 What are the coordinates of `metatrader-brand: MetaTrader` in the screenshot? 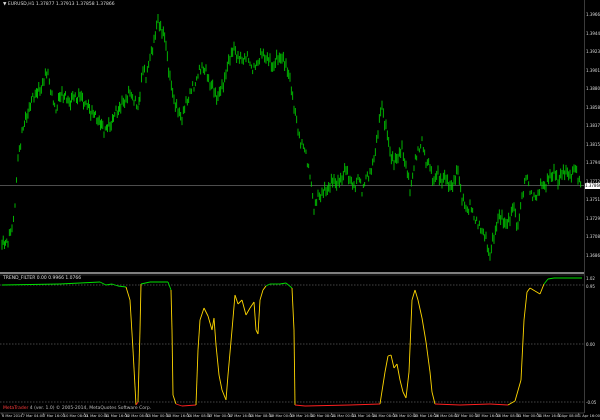 It's located at (16, 408).